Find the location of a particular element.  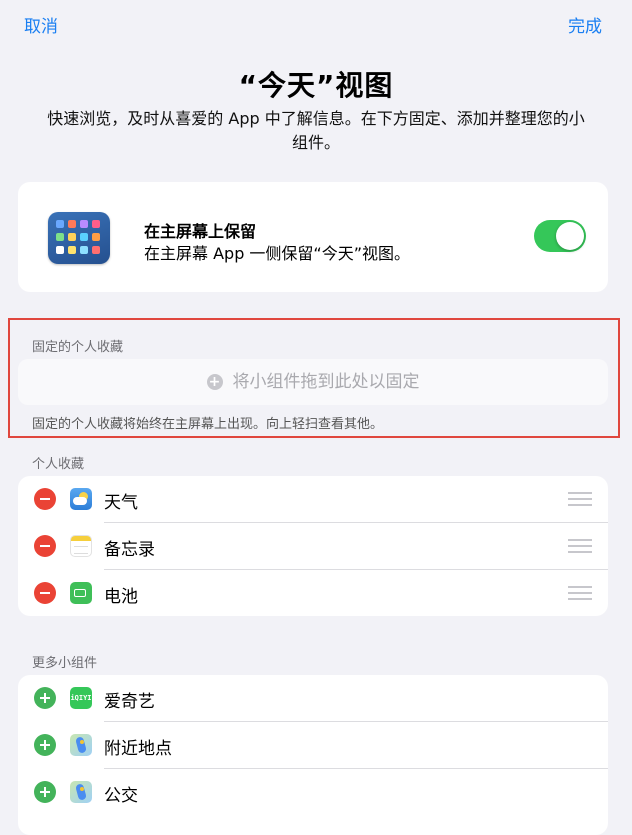

keep-description: 在主屏幕 App 一侧保留“今天”视图。 is located at coordinates (277, 253).